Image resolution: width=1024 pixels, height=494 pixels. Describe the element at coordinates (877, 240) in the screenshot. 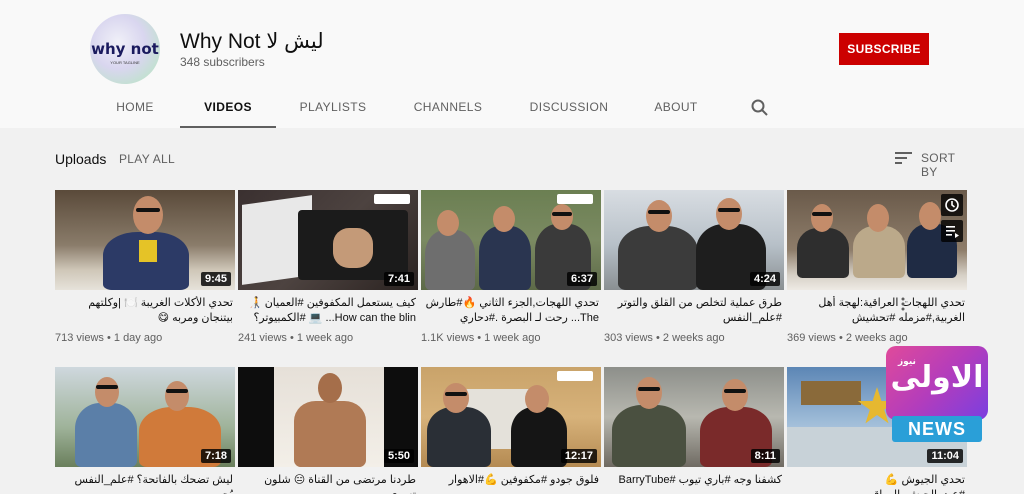

I see `video-thumbnail` at that location.